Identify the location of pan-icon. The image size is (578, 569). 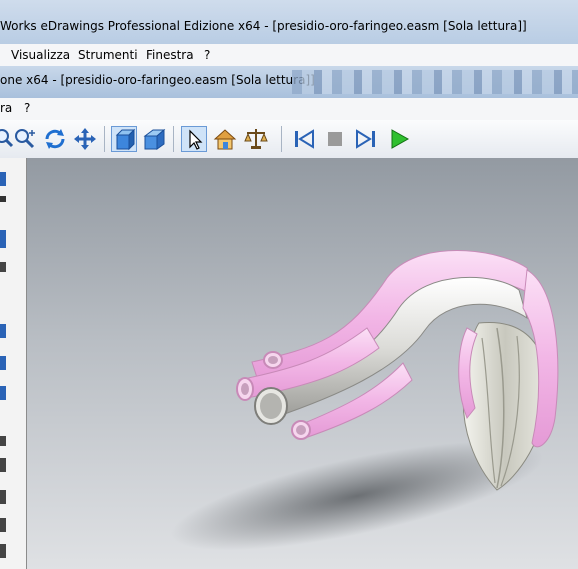
(85, 139).